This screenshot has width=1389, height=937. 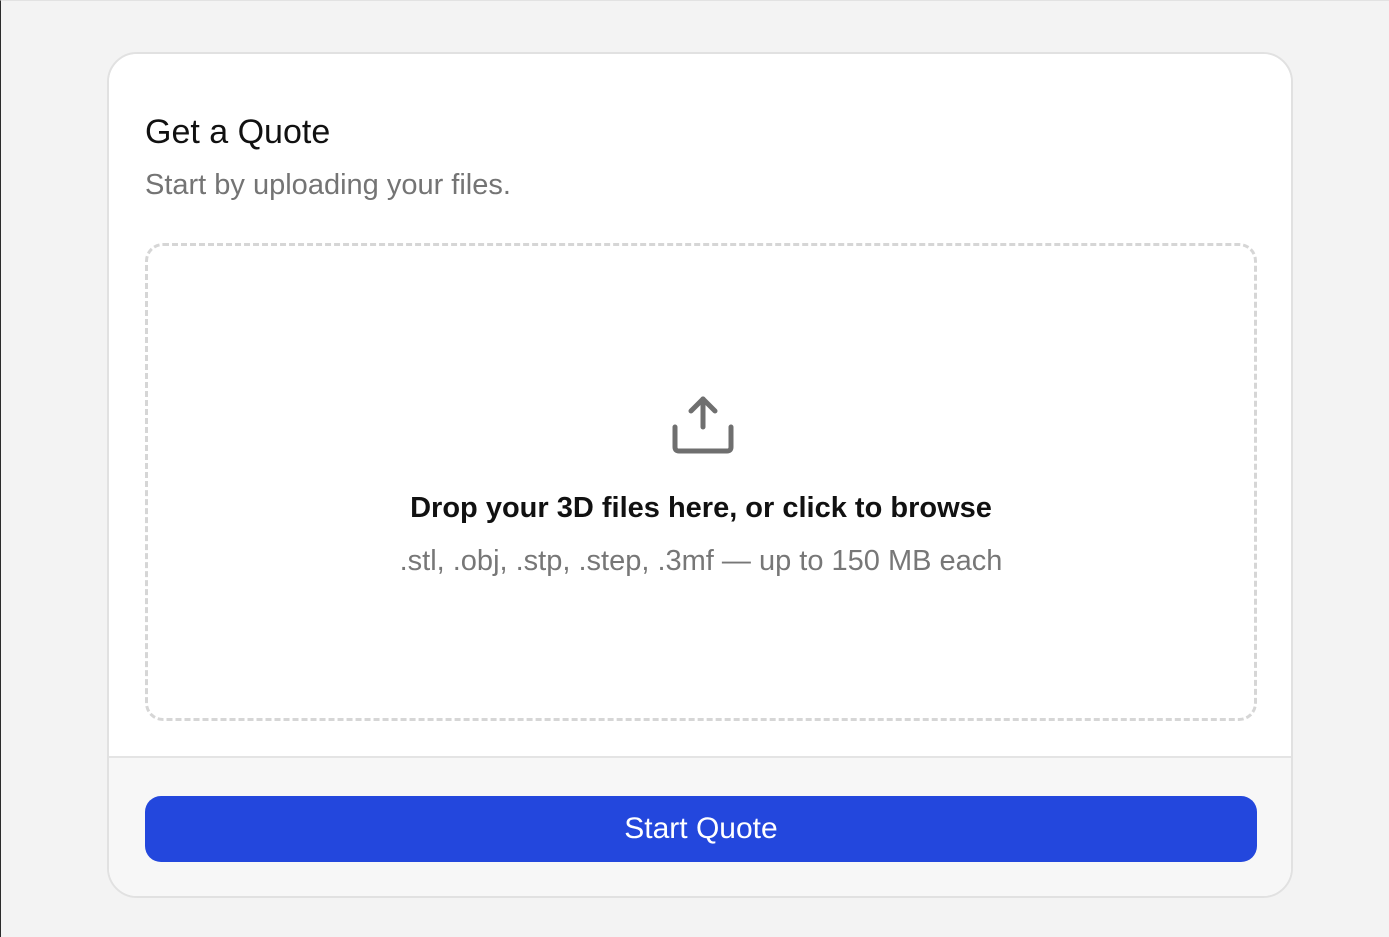 I want to click on quote-card-footer: Start Quote, so click(x=700, y=826).